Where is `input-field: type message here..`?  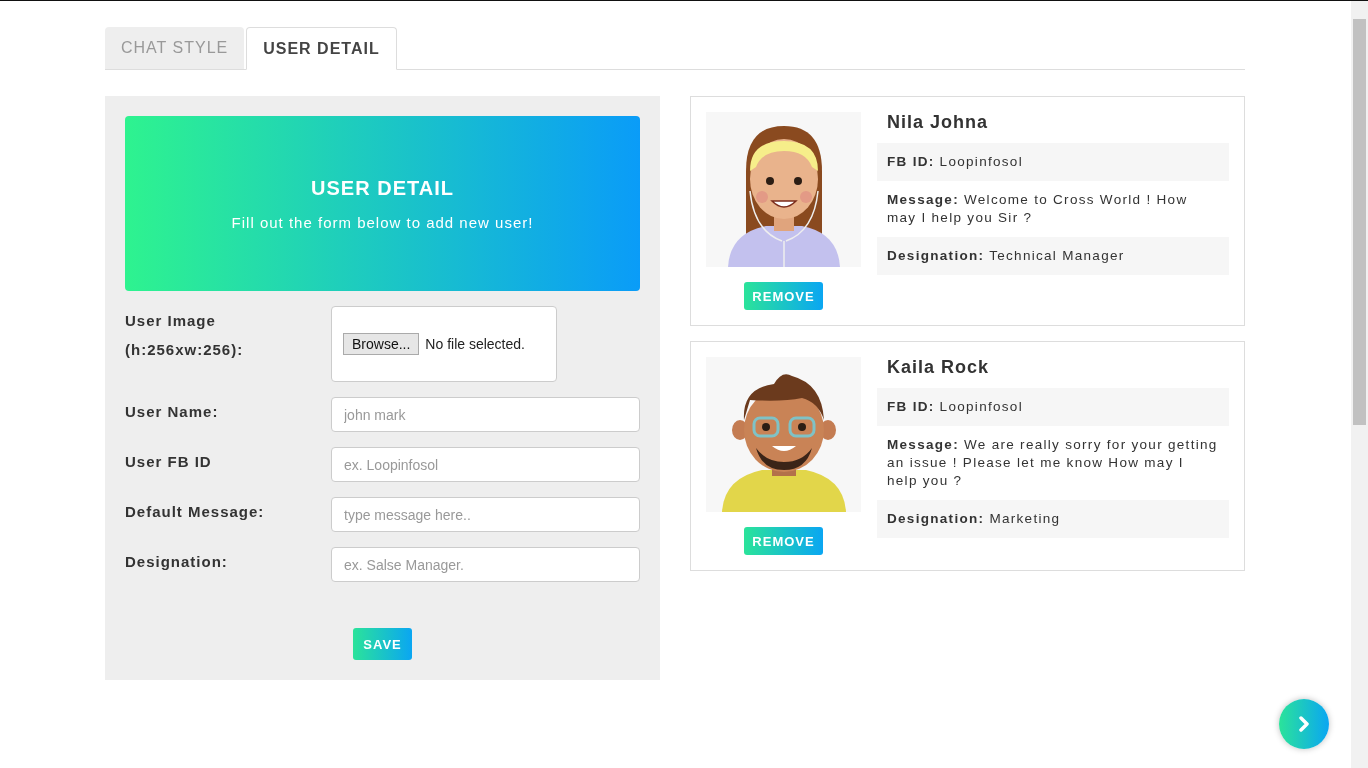
input-field: type message here.. is located at coordinates (485, 514).